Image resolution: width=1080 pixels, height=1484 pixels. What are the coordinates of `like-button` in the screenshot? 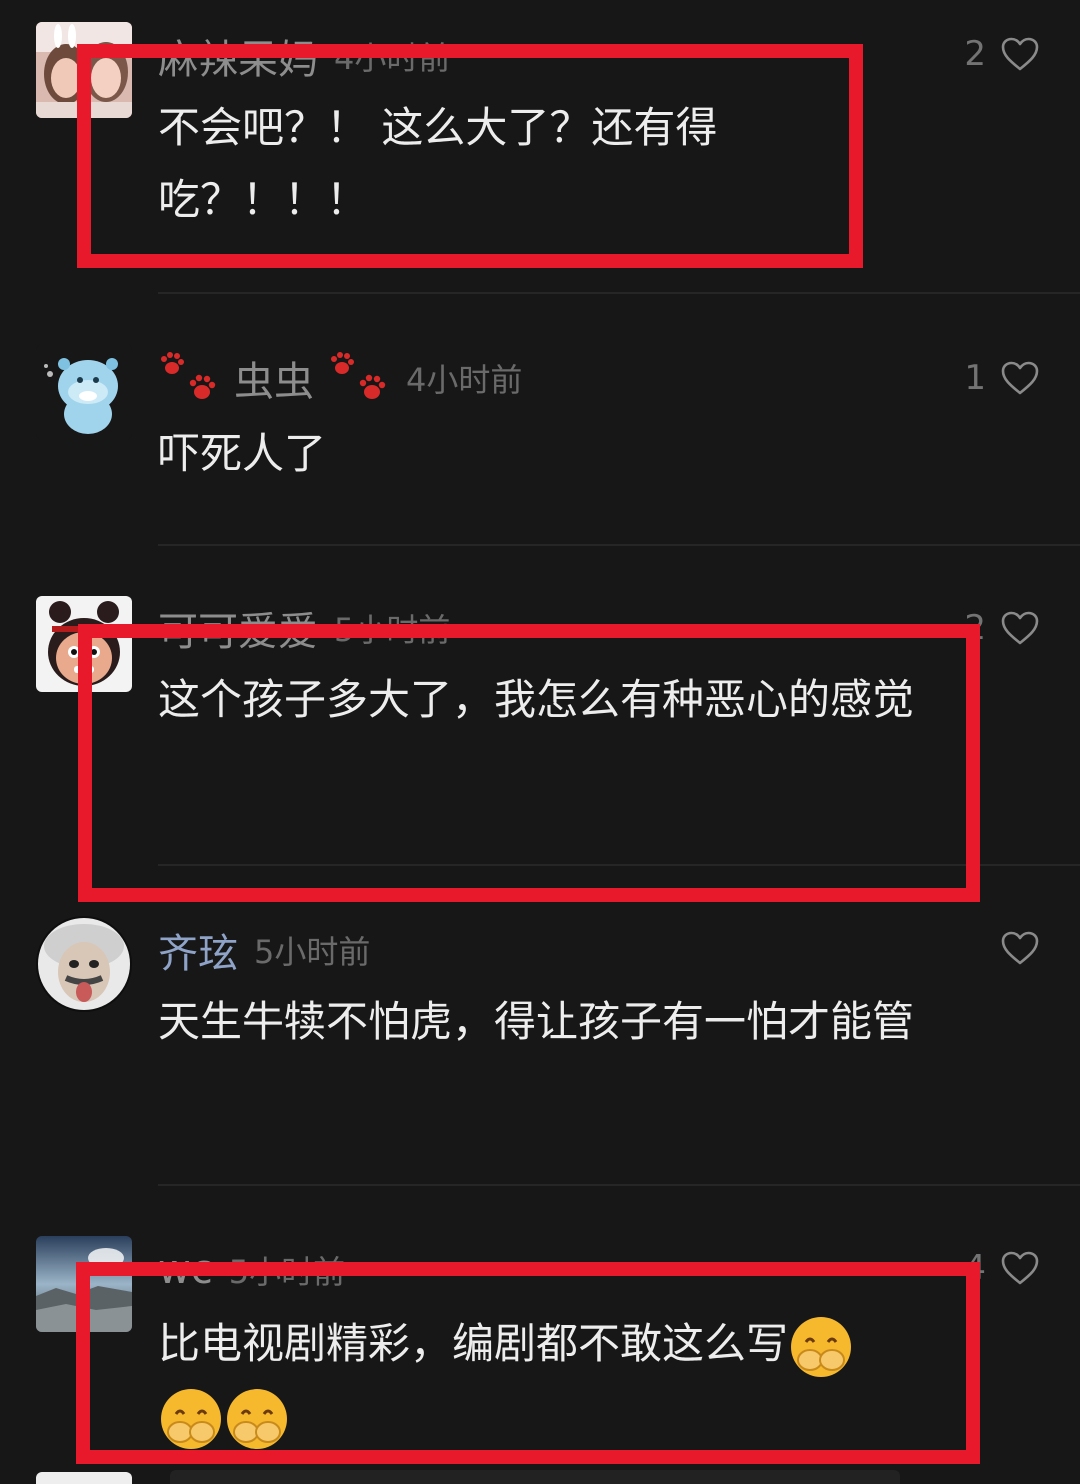 It's located at (990, 948).